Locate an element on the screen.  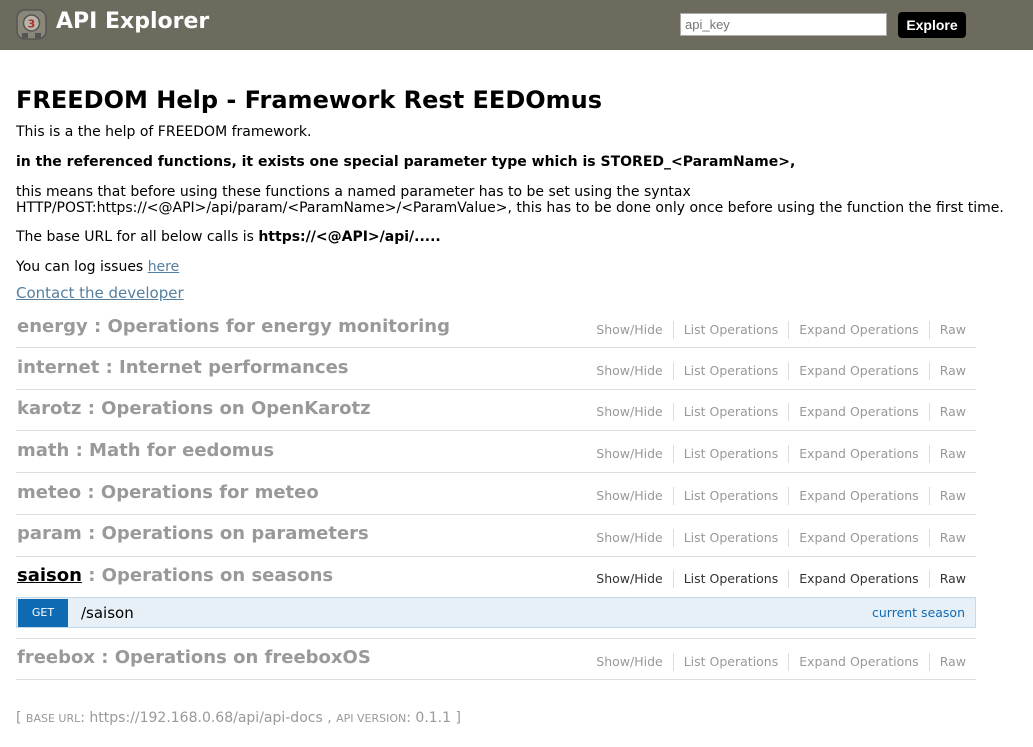
endpoint-get-saison: GET /saison current season is located at coordinates (496, 612).